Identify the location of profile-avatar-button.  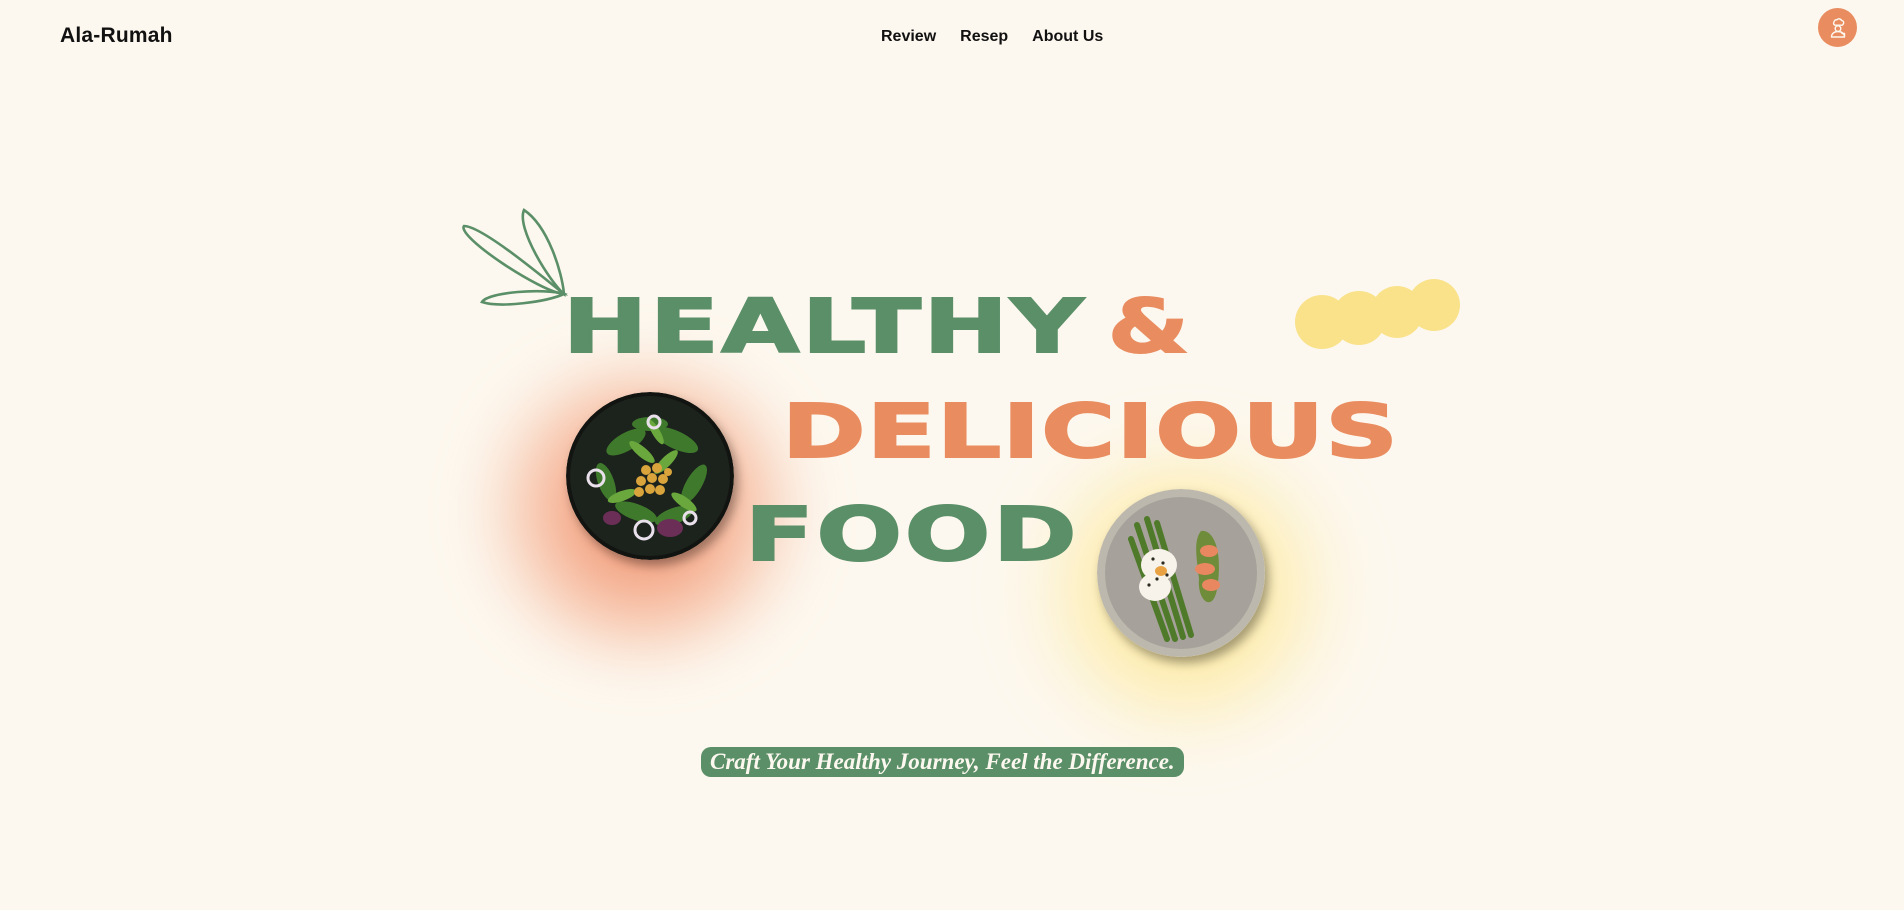
(1837, 27).